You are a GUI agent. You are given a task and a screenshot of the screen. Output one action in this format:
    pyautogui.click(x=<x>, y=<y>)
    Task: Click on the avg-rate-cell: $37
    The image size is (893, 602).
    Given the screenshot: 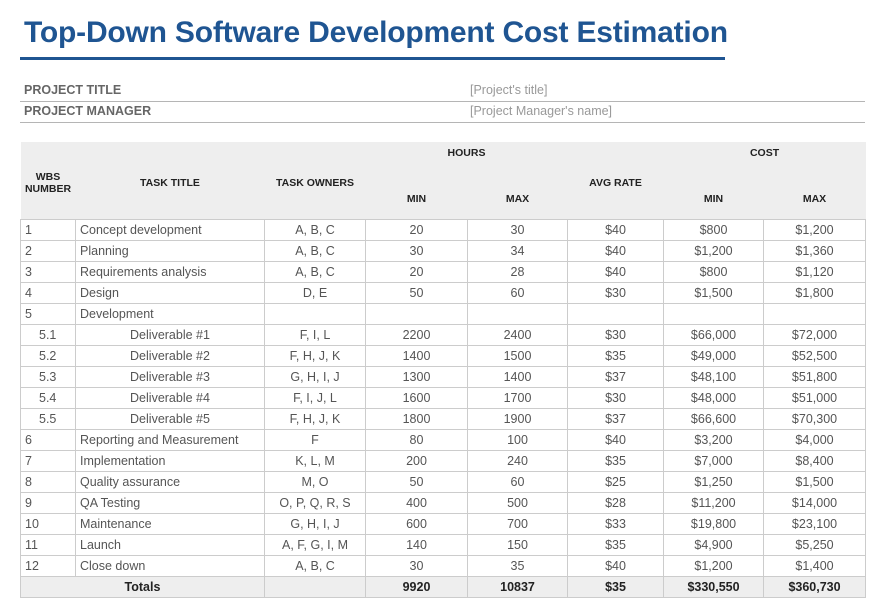 What is the action you would take?
    pyautogui.click(x=616, y=377)
    